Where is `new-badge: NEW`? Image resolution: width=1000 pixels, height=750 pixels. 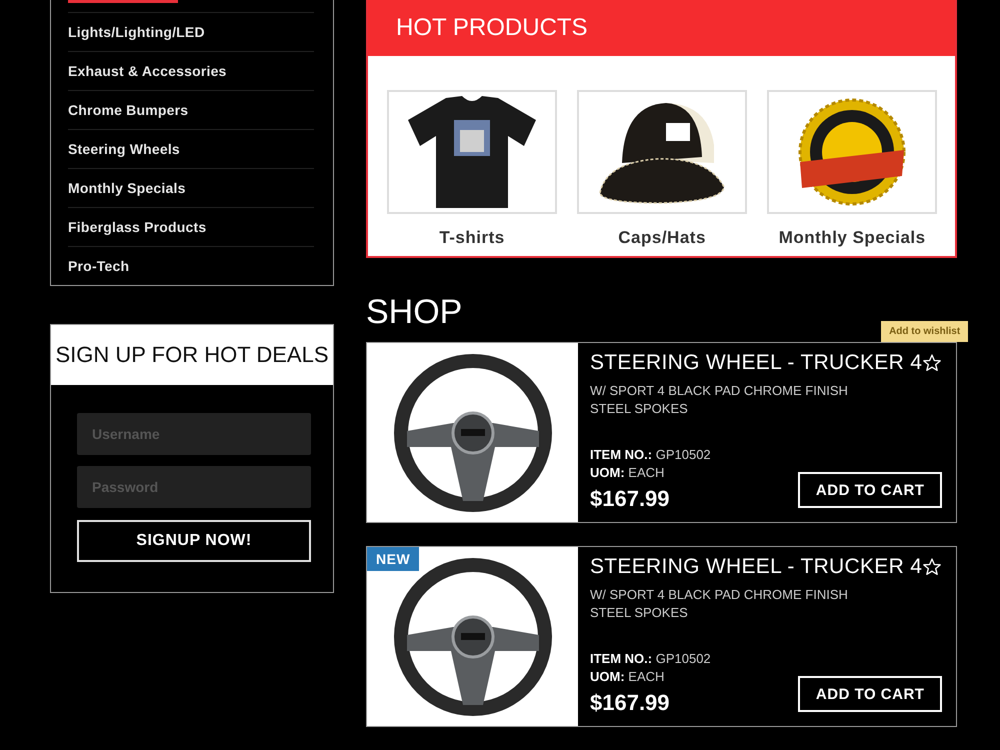 new-badge: NEW is located at coordinates (393, 559).